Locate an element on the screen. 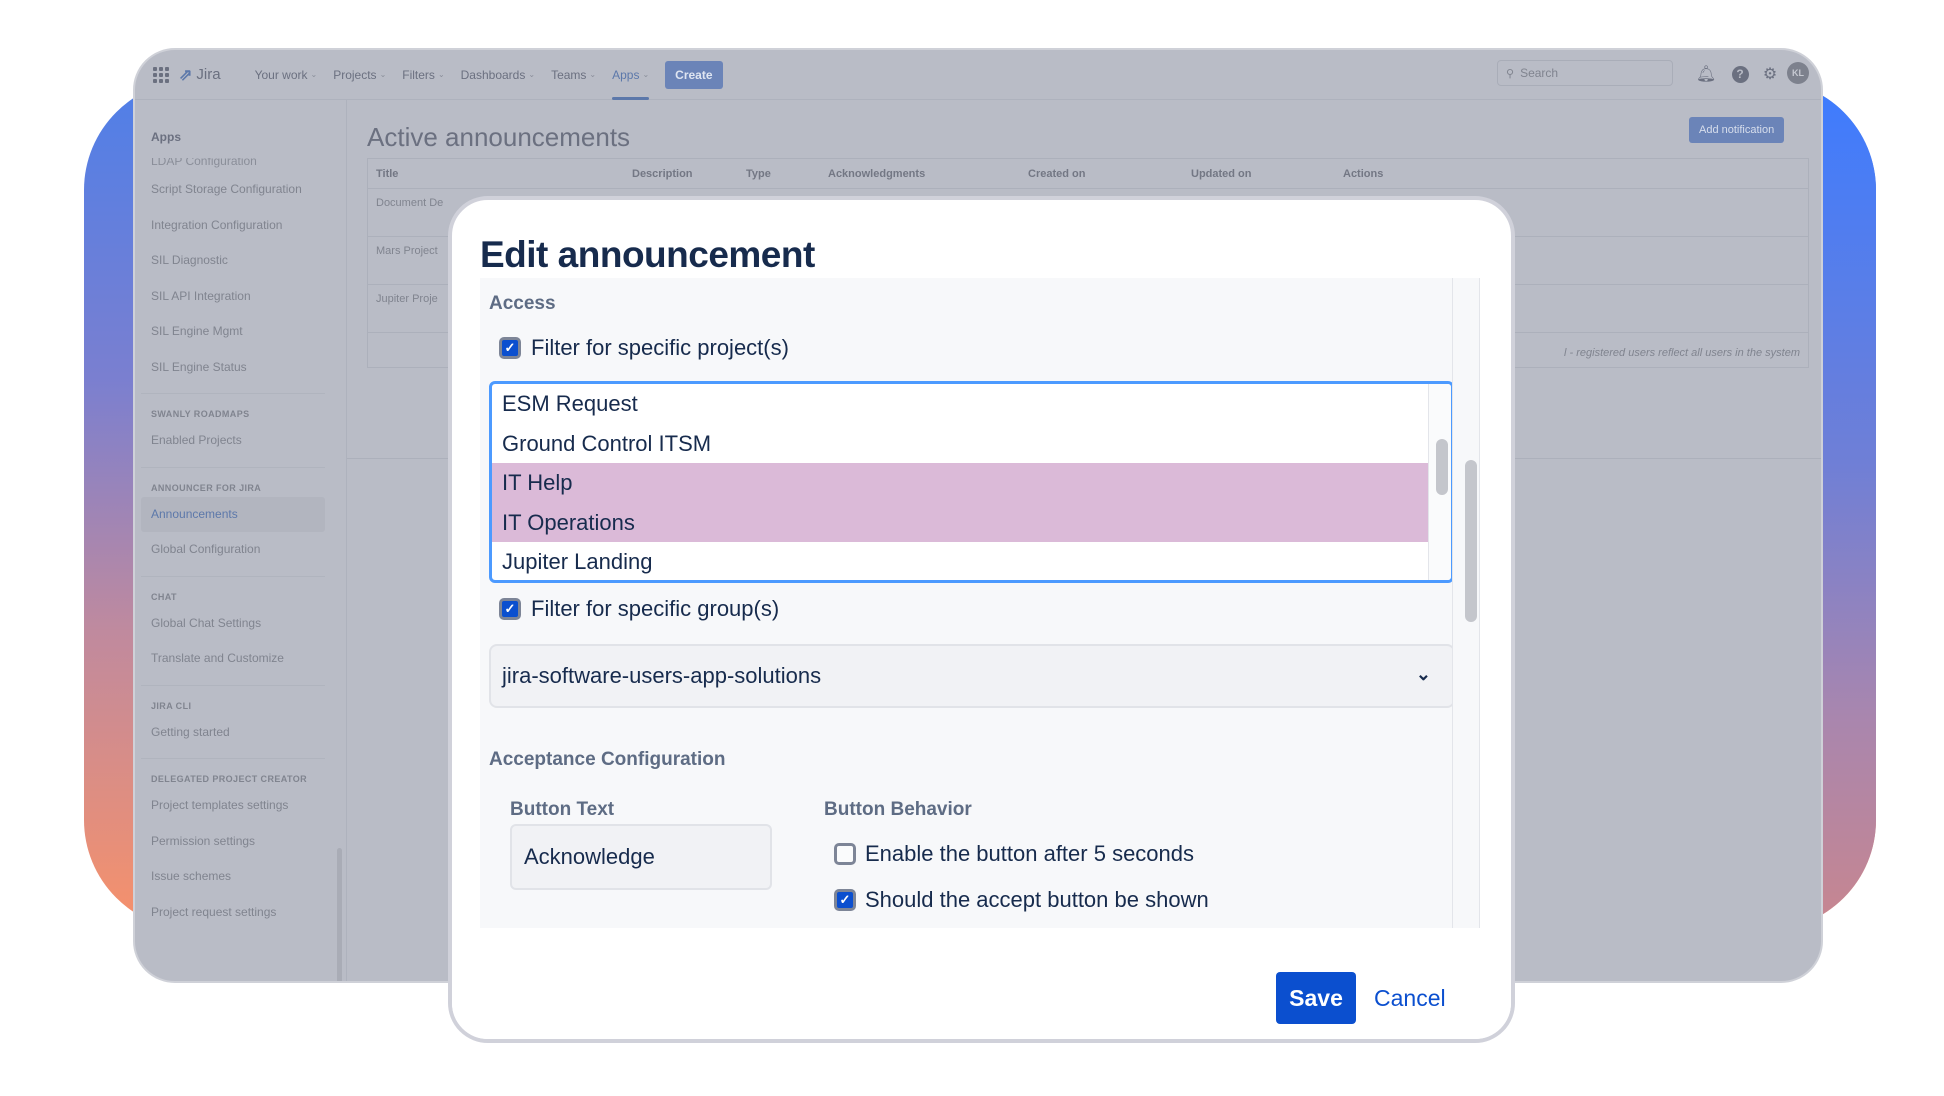 The width and height of the screenshot is (1944, 1096). search-input: ⚲ Search is located at coordinates (1585, 73).